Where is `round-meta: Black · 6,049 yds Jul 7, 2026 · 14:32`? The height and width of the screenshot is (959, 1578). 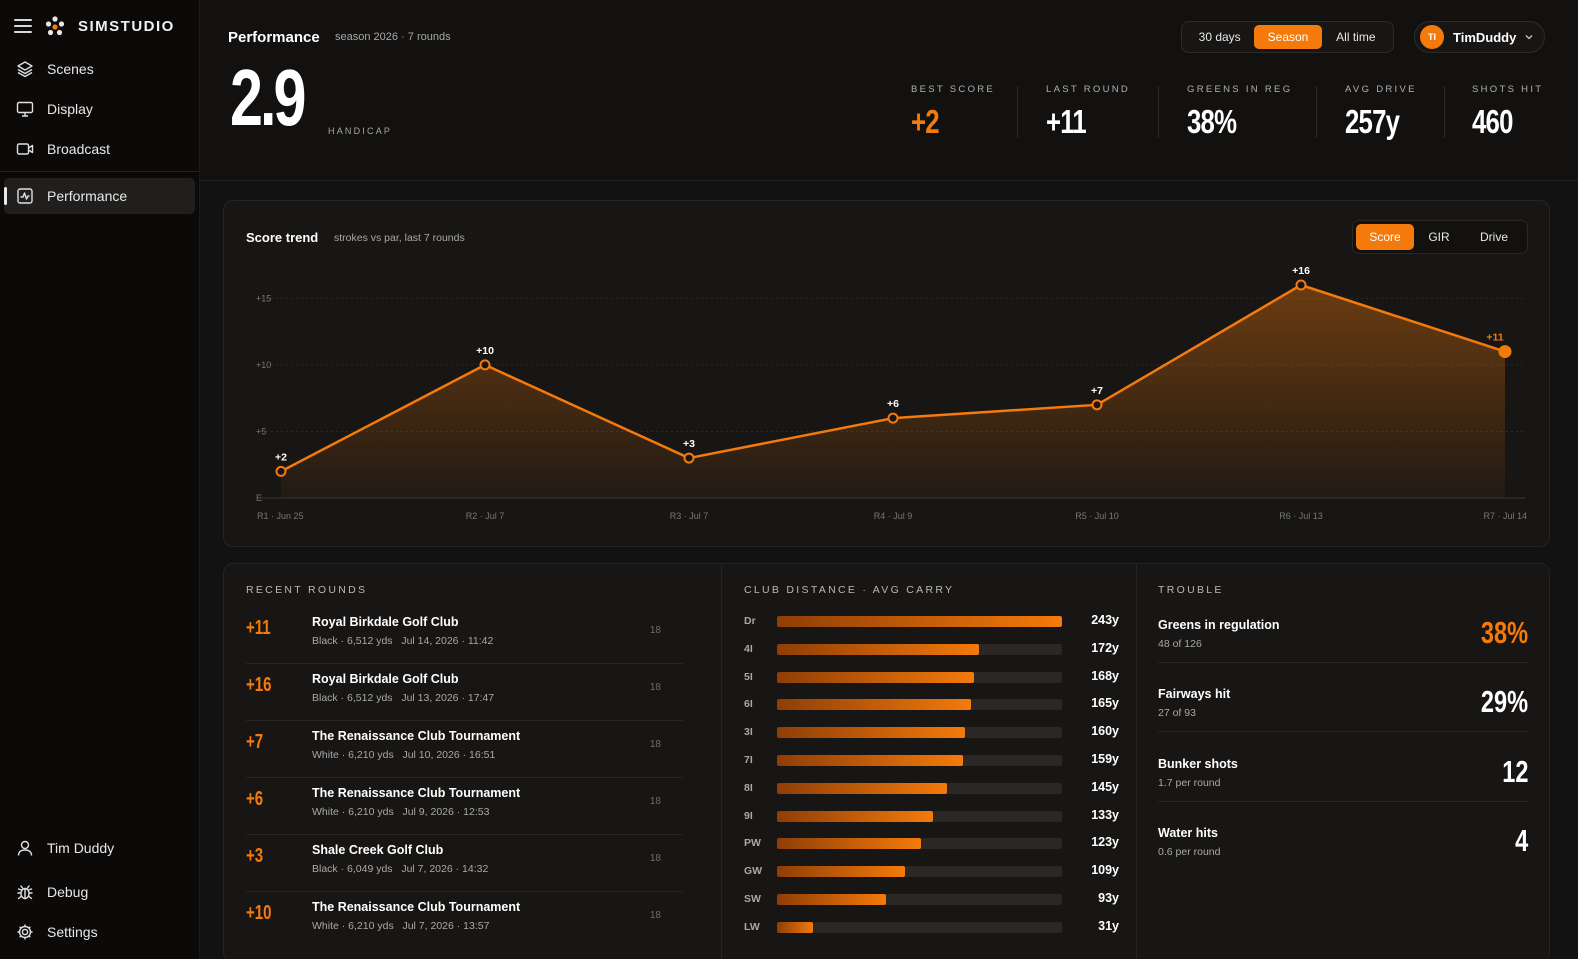 round-meta: Black · 6,049 yds Jul 7, 2026 · 14:32 is located at coordinates (400, 869).